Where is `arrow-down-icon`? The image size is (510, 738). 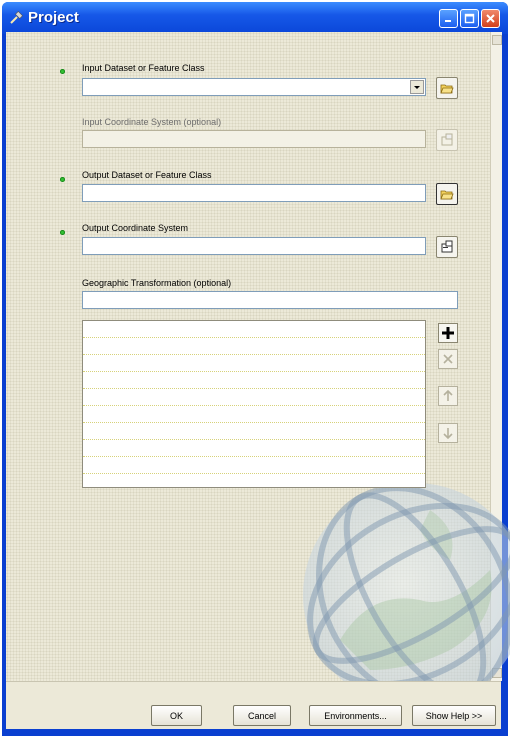
arrow-down-icon is located at coordinates (448, 434).